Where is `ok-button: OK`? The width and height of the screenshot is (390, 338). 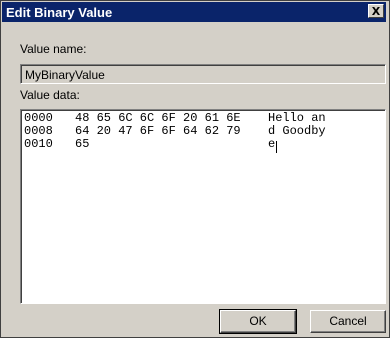
ok-button: OK is located at coordinates (258, 321).